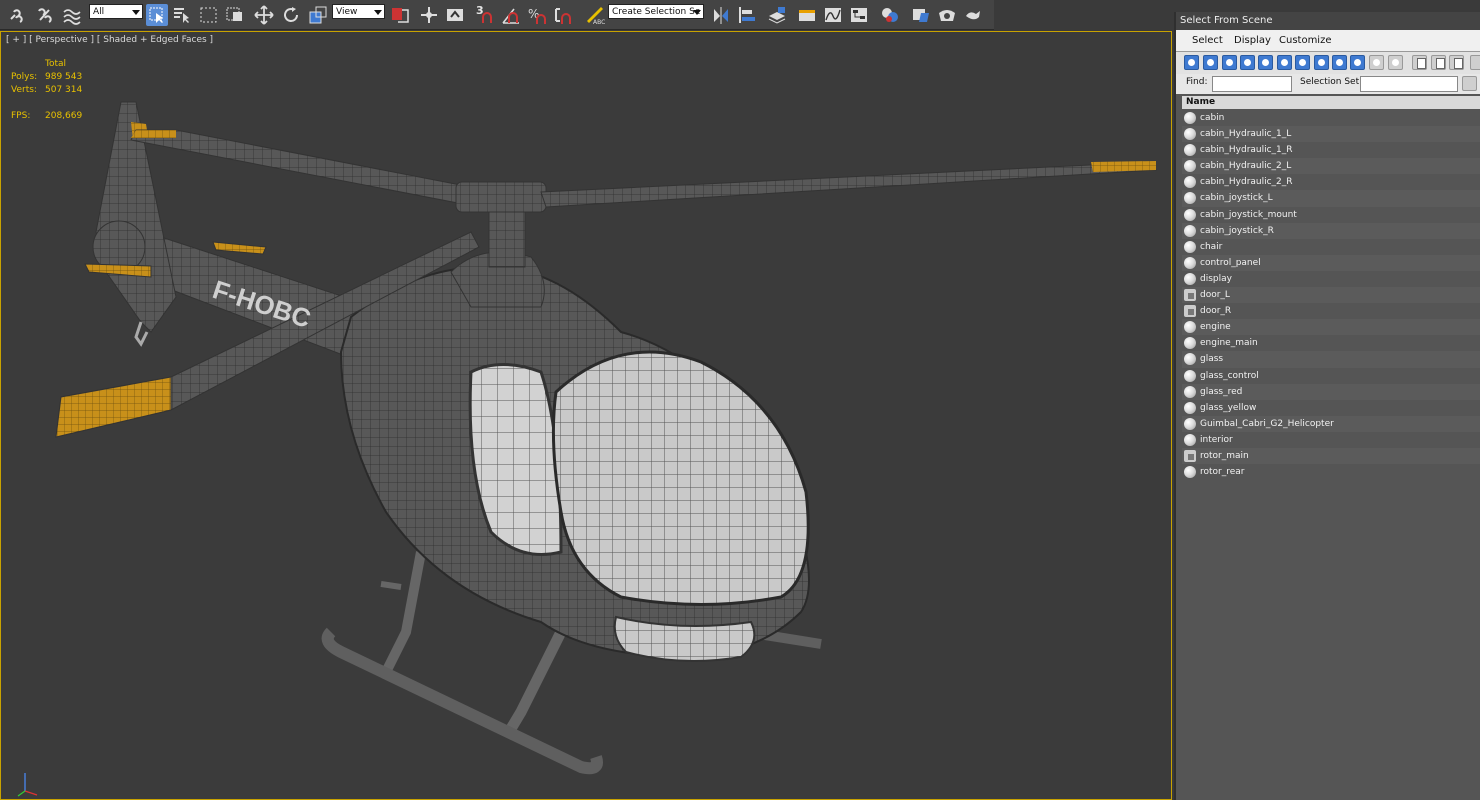 The width and height of the screenshot is (1480, 800). What do you see at coordinates (511, 15) in the screenshot?
I see `angle-snap-toggle-icon` at bounding box center [511, 15].